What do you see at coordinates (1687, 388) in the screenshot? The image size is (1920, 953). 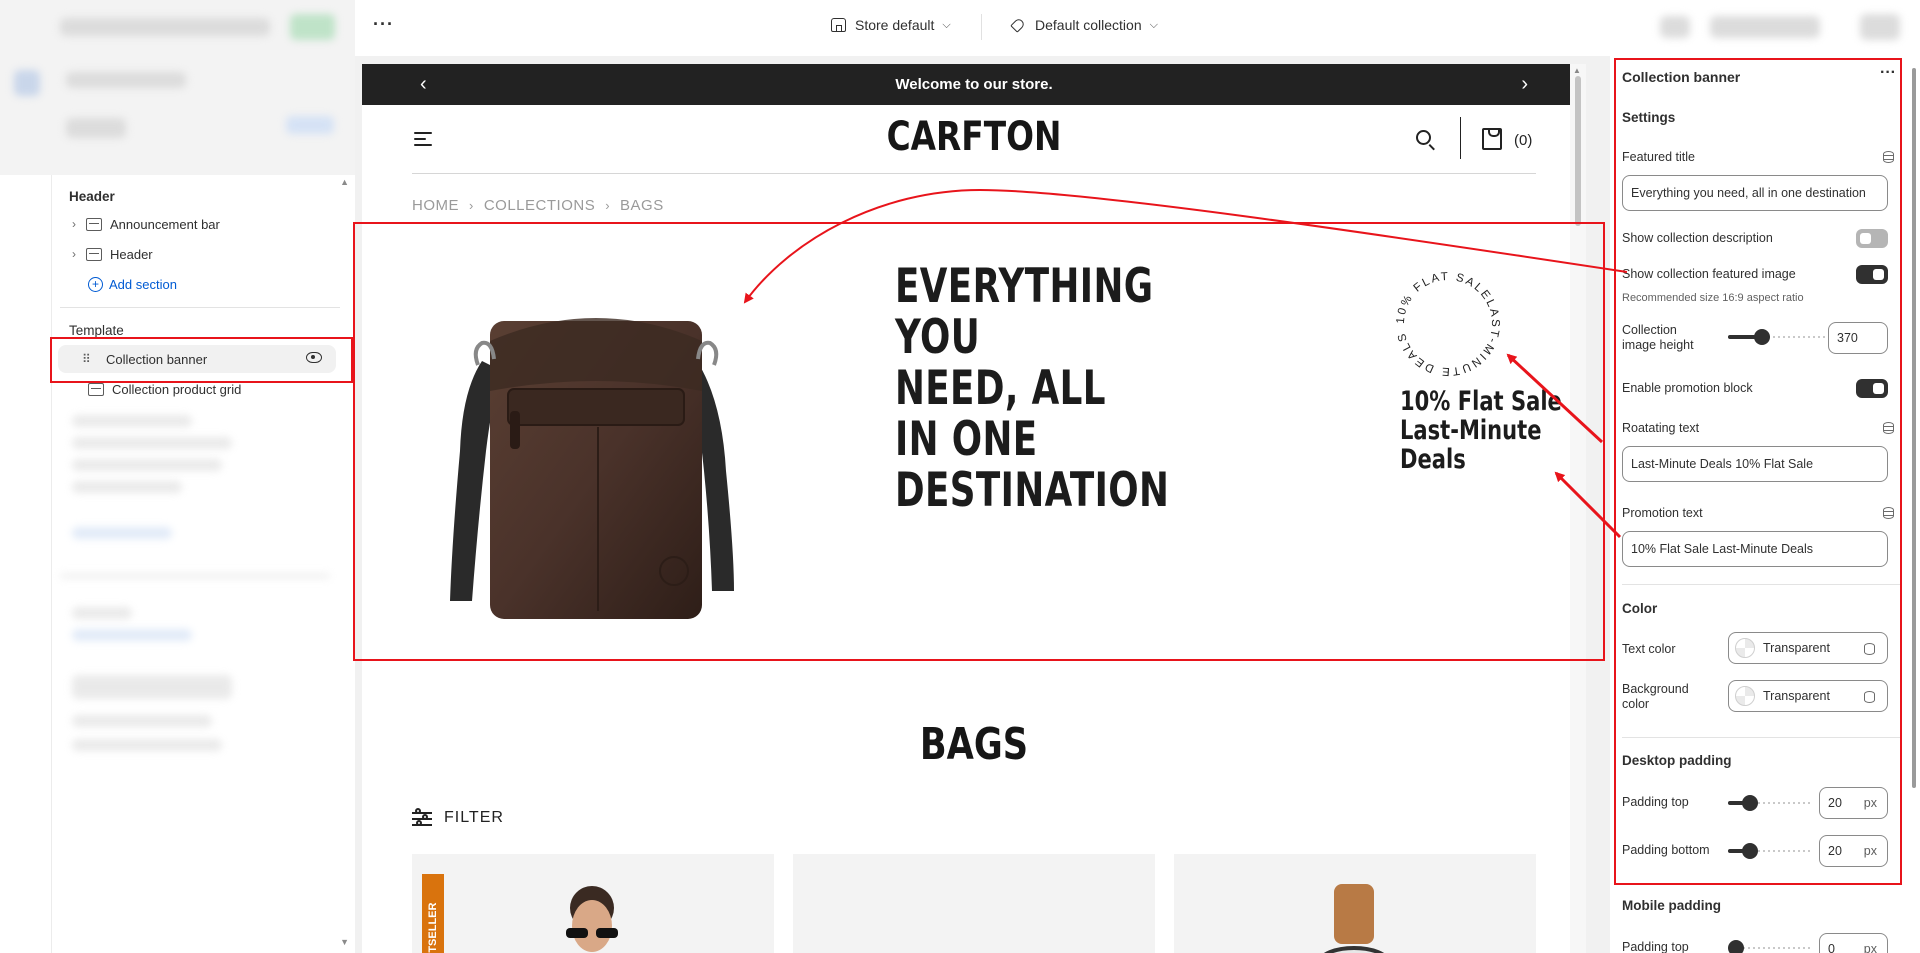 I see `enable-promo-label: Enable promotion block` at bounding box center [1687, 388].